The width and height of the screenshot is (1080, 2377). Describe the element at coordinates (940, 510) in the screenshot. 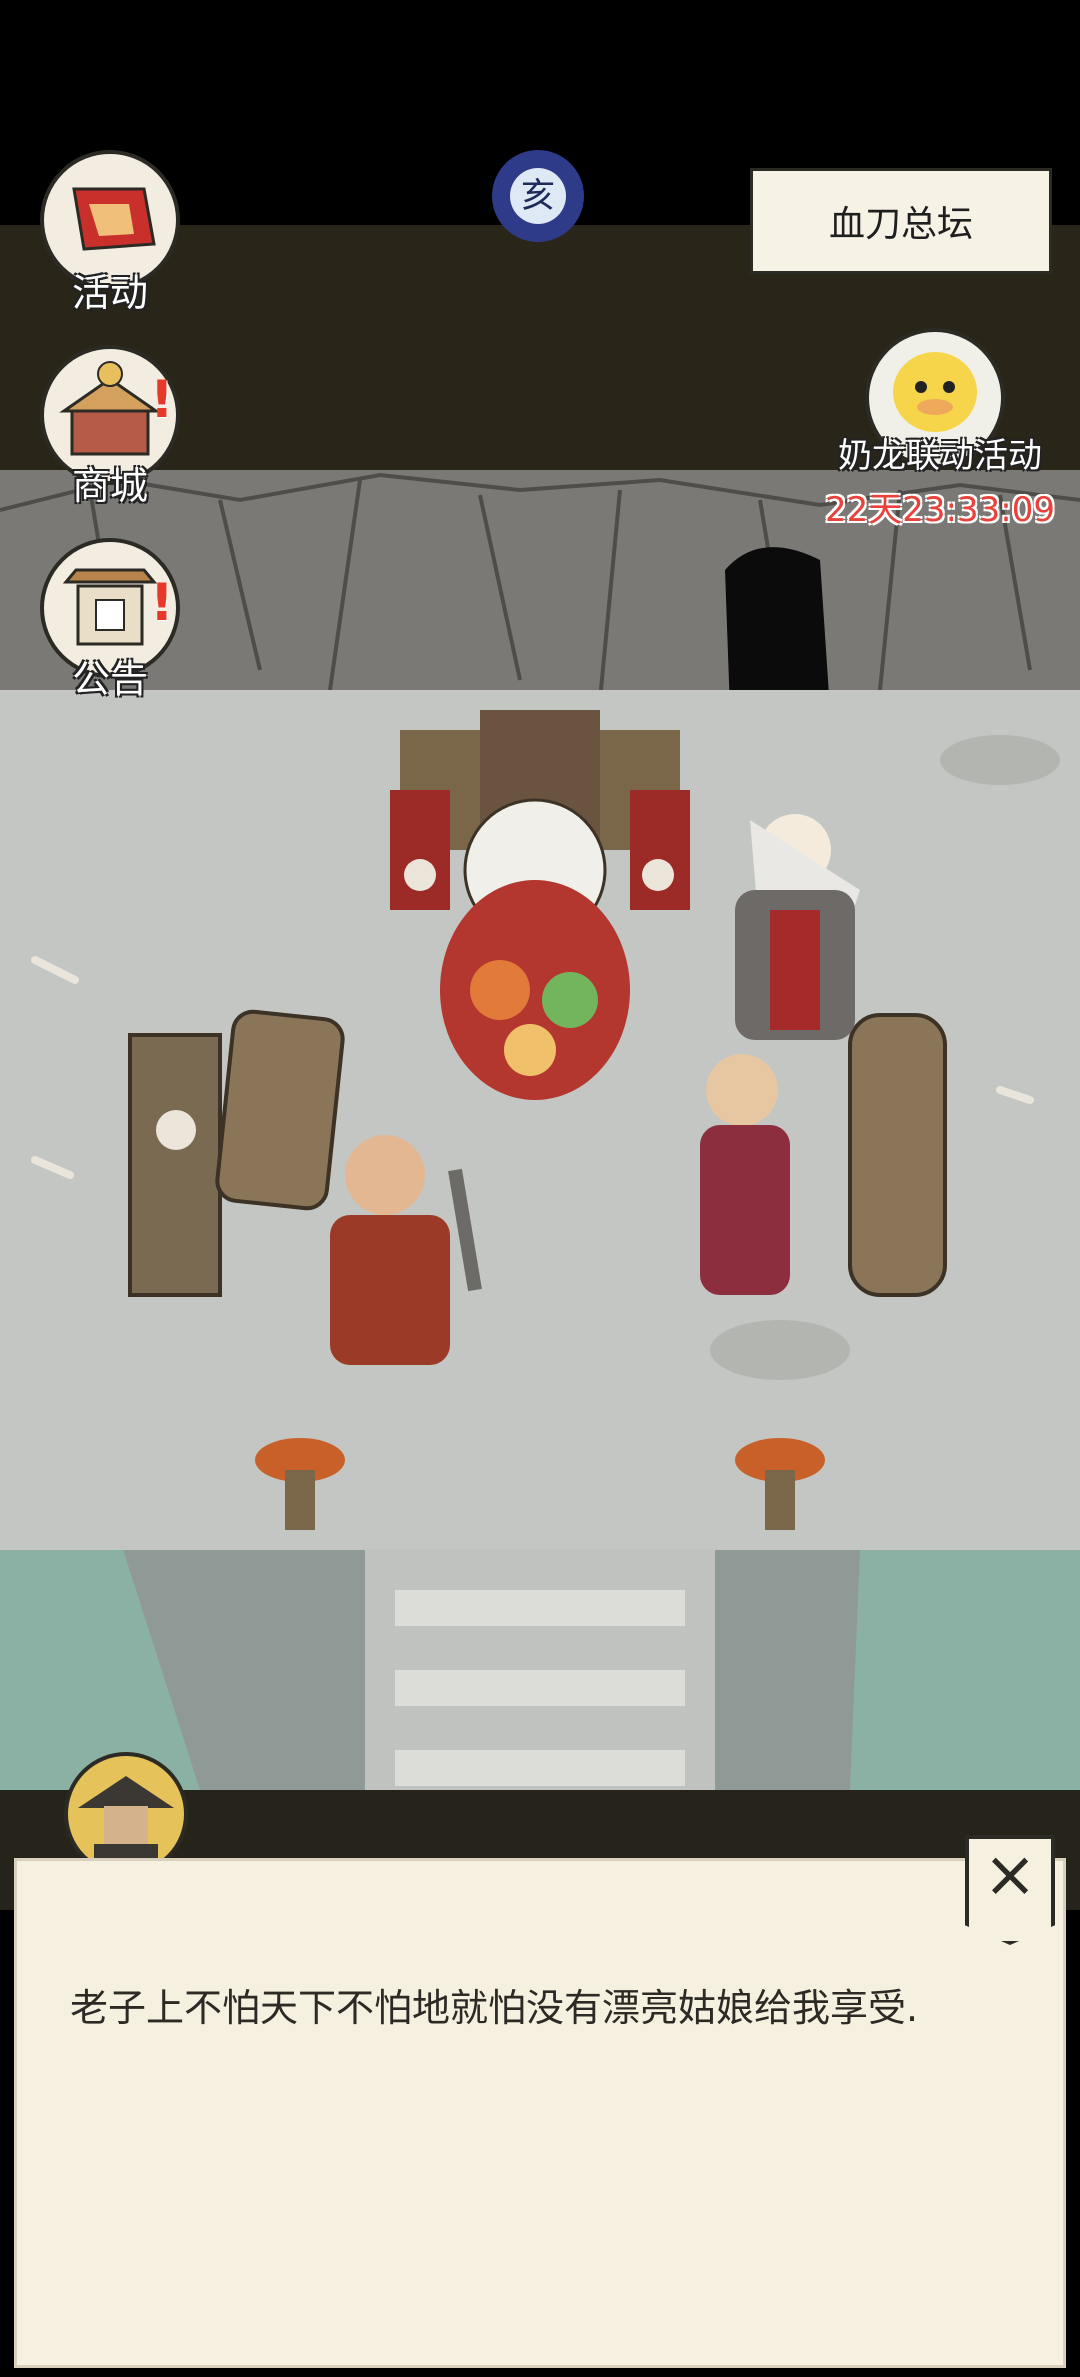

I see `event-timer: 22天23:33:09` at that location.